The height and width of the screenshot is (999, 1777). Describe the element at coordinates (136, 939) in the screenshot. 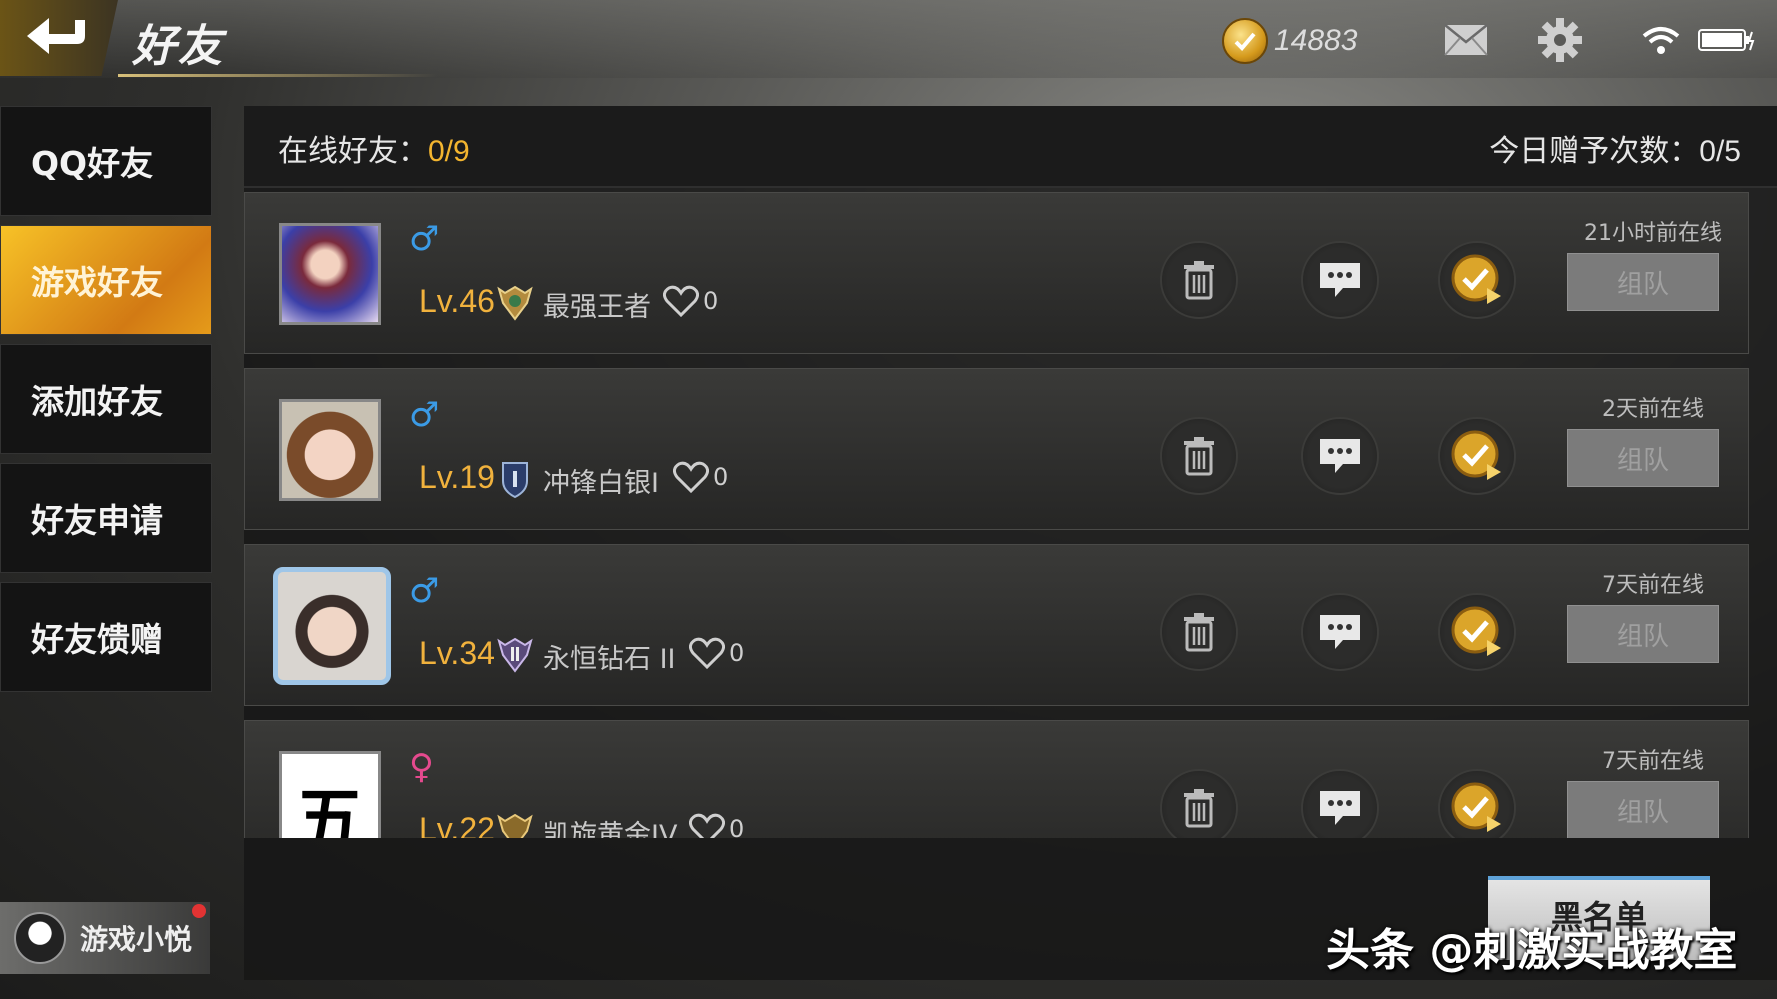

I see `user-name: 游戏小悦` at that location.